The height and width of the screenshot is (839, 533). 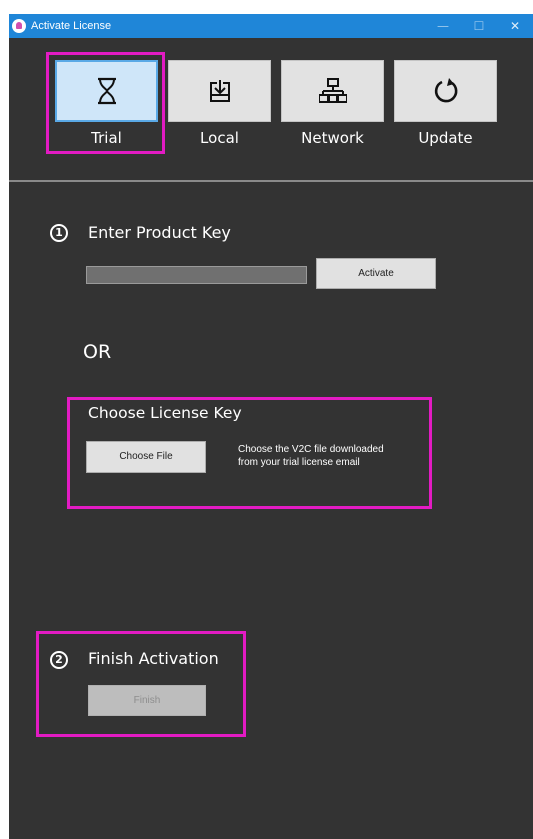 I want to click on choose-file-button: Choose File, so click(x=146, y=457).